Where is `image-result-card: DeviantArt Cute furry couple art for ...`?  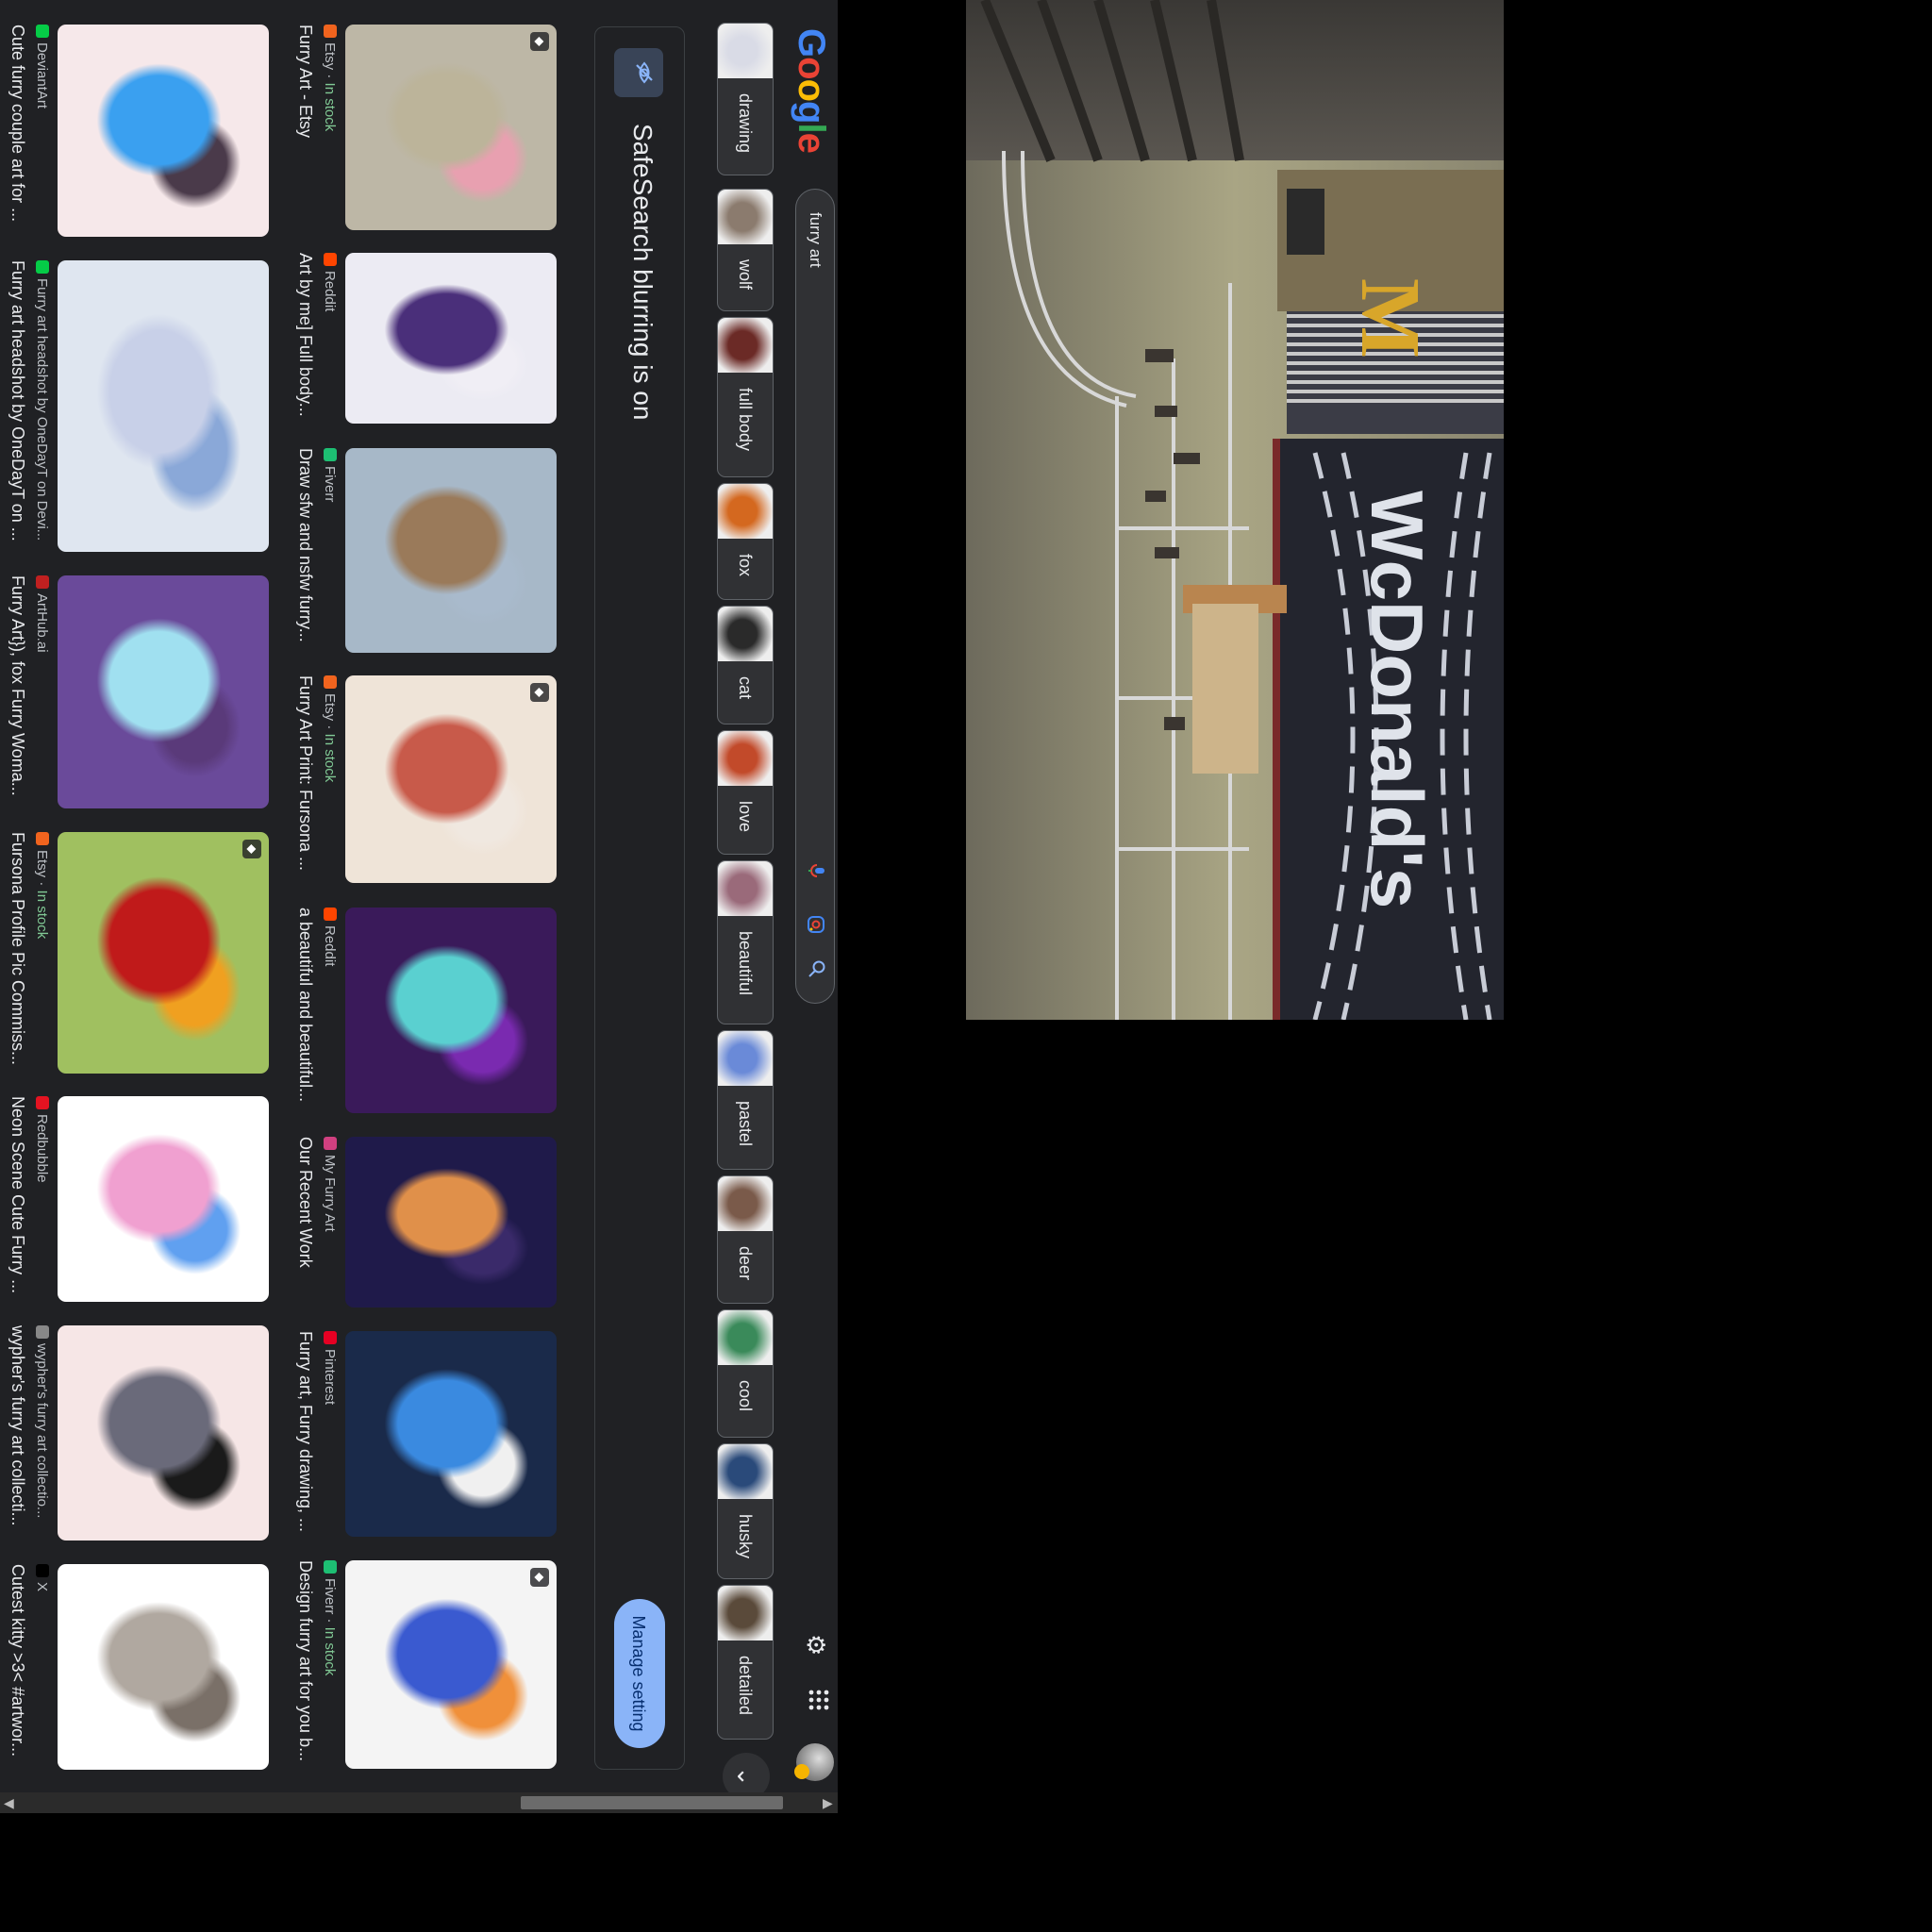
image-result-card: DeviantArt Cute furry couple art for ... is located at coordinates (134, 131).